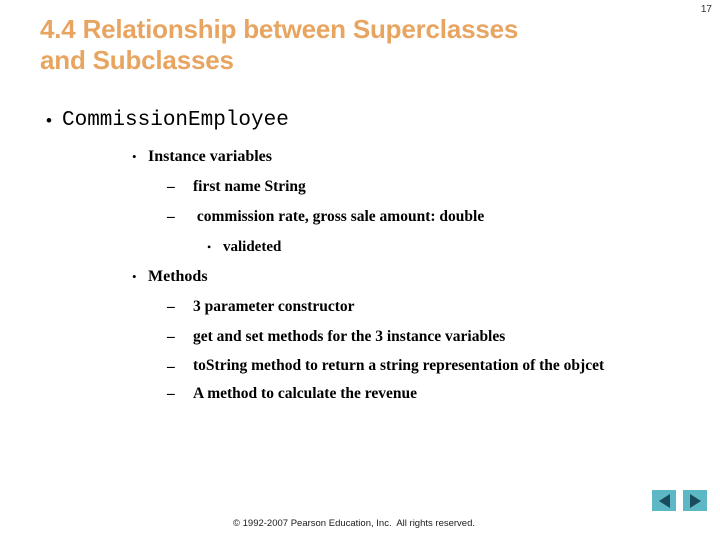  Describe the element at coordinates (137, 60) in the screenshot. I see `slide-title-line-2: and Subclasses` at that location.